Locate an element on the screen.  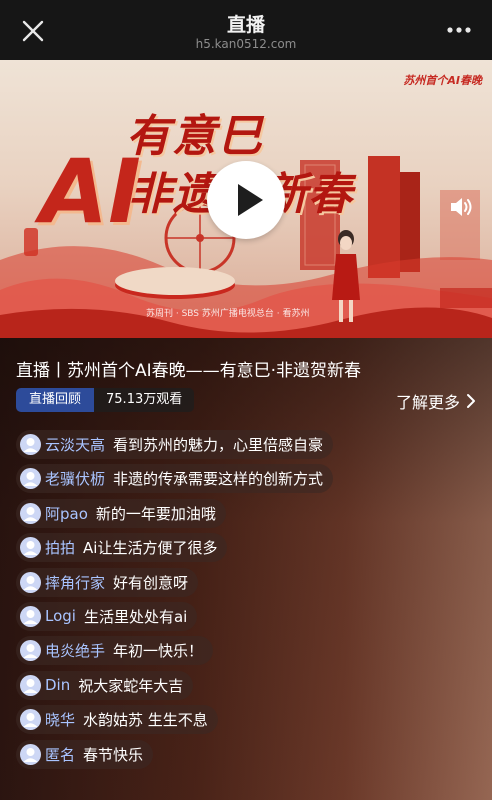
more-icon is located at coordinates (459, 30).